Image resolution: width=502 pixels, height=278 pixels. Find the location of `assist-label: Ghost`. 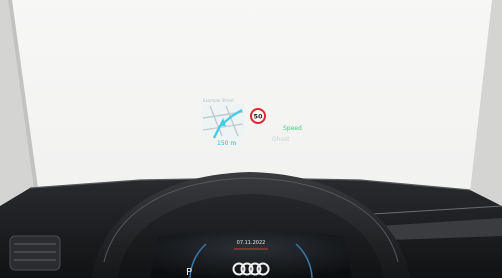

assist-label: Ghost is located at coordinates (281, 139).